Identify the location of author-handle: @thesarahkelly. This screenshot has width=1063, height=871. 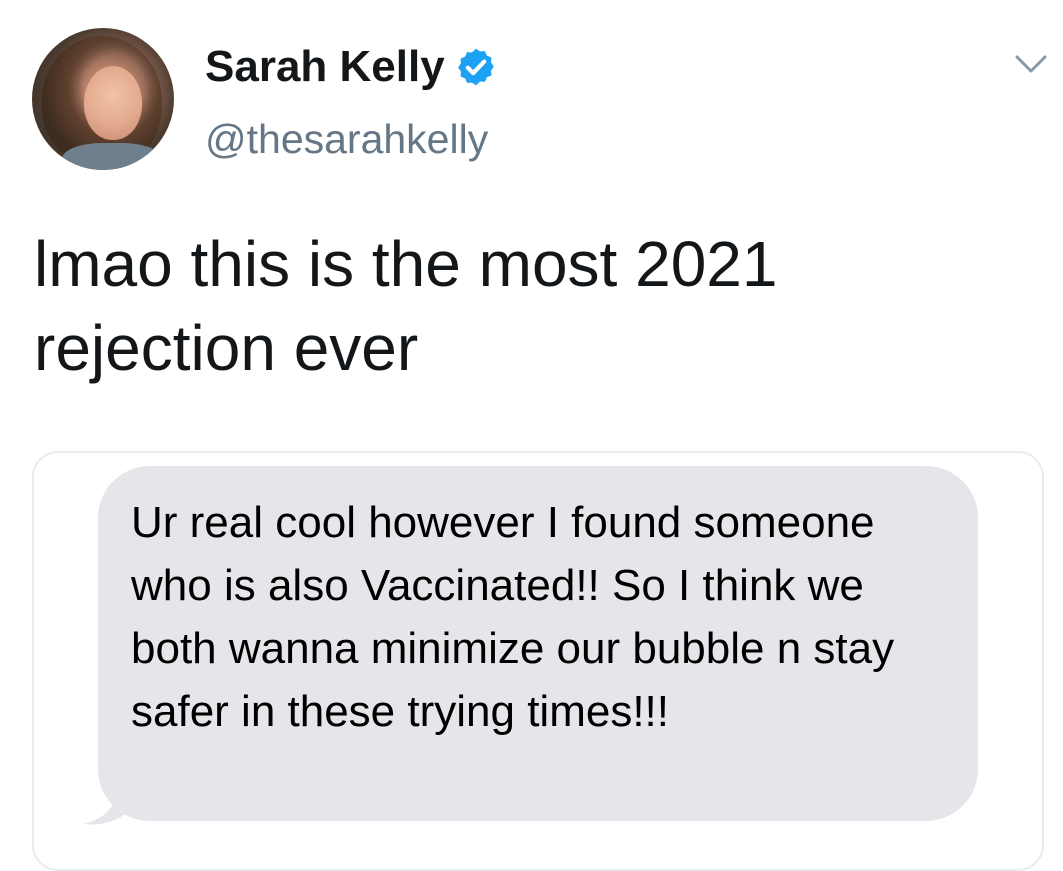
(346, 139).